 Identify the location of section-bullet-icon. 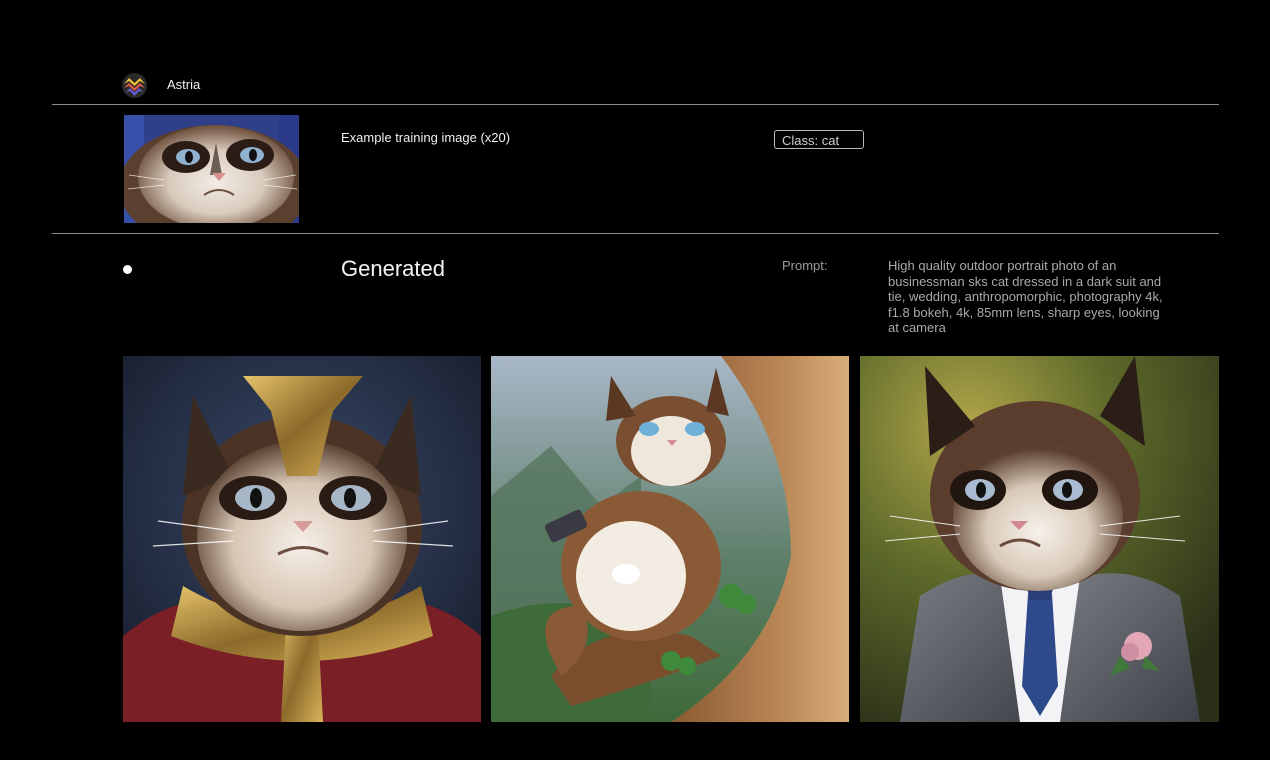
(127, 269).